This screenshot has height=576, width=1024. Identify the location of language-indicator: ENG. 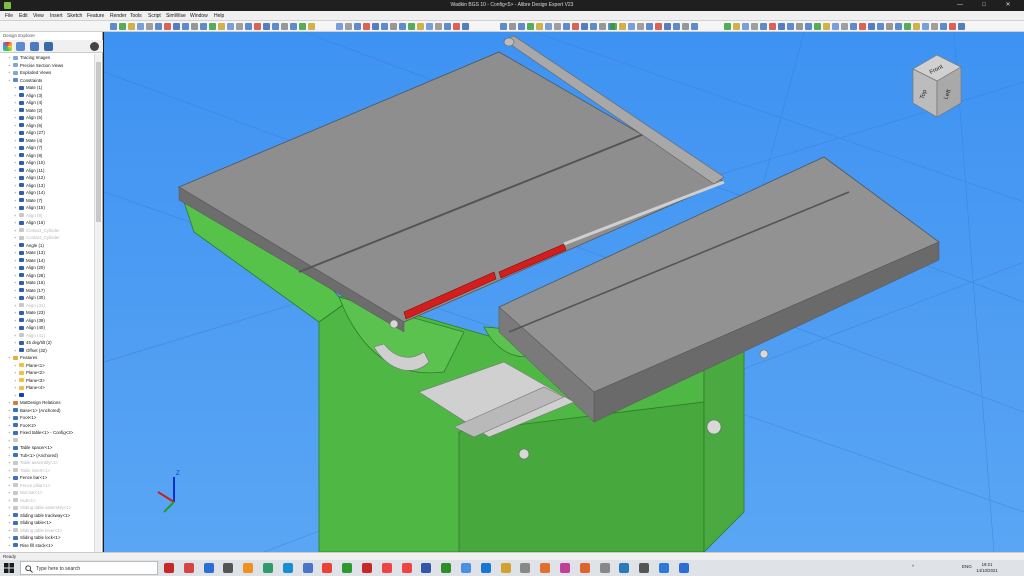
(967, 566).